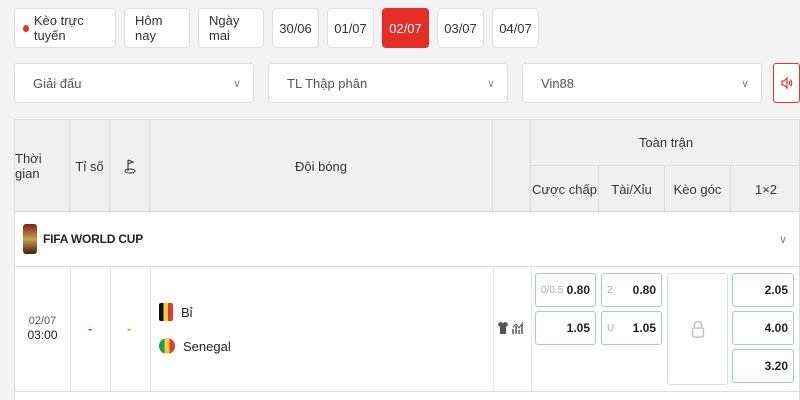  Describe the element at coordinates (42, 335) in the screenshot. I see `match-kickoff: 03:00` at that location.